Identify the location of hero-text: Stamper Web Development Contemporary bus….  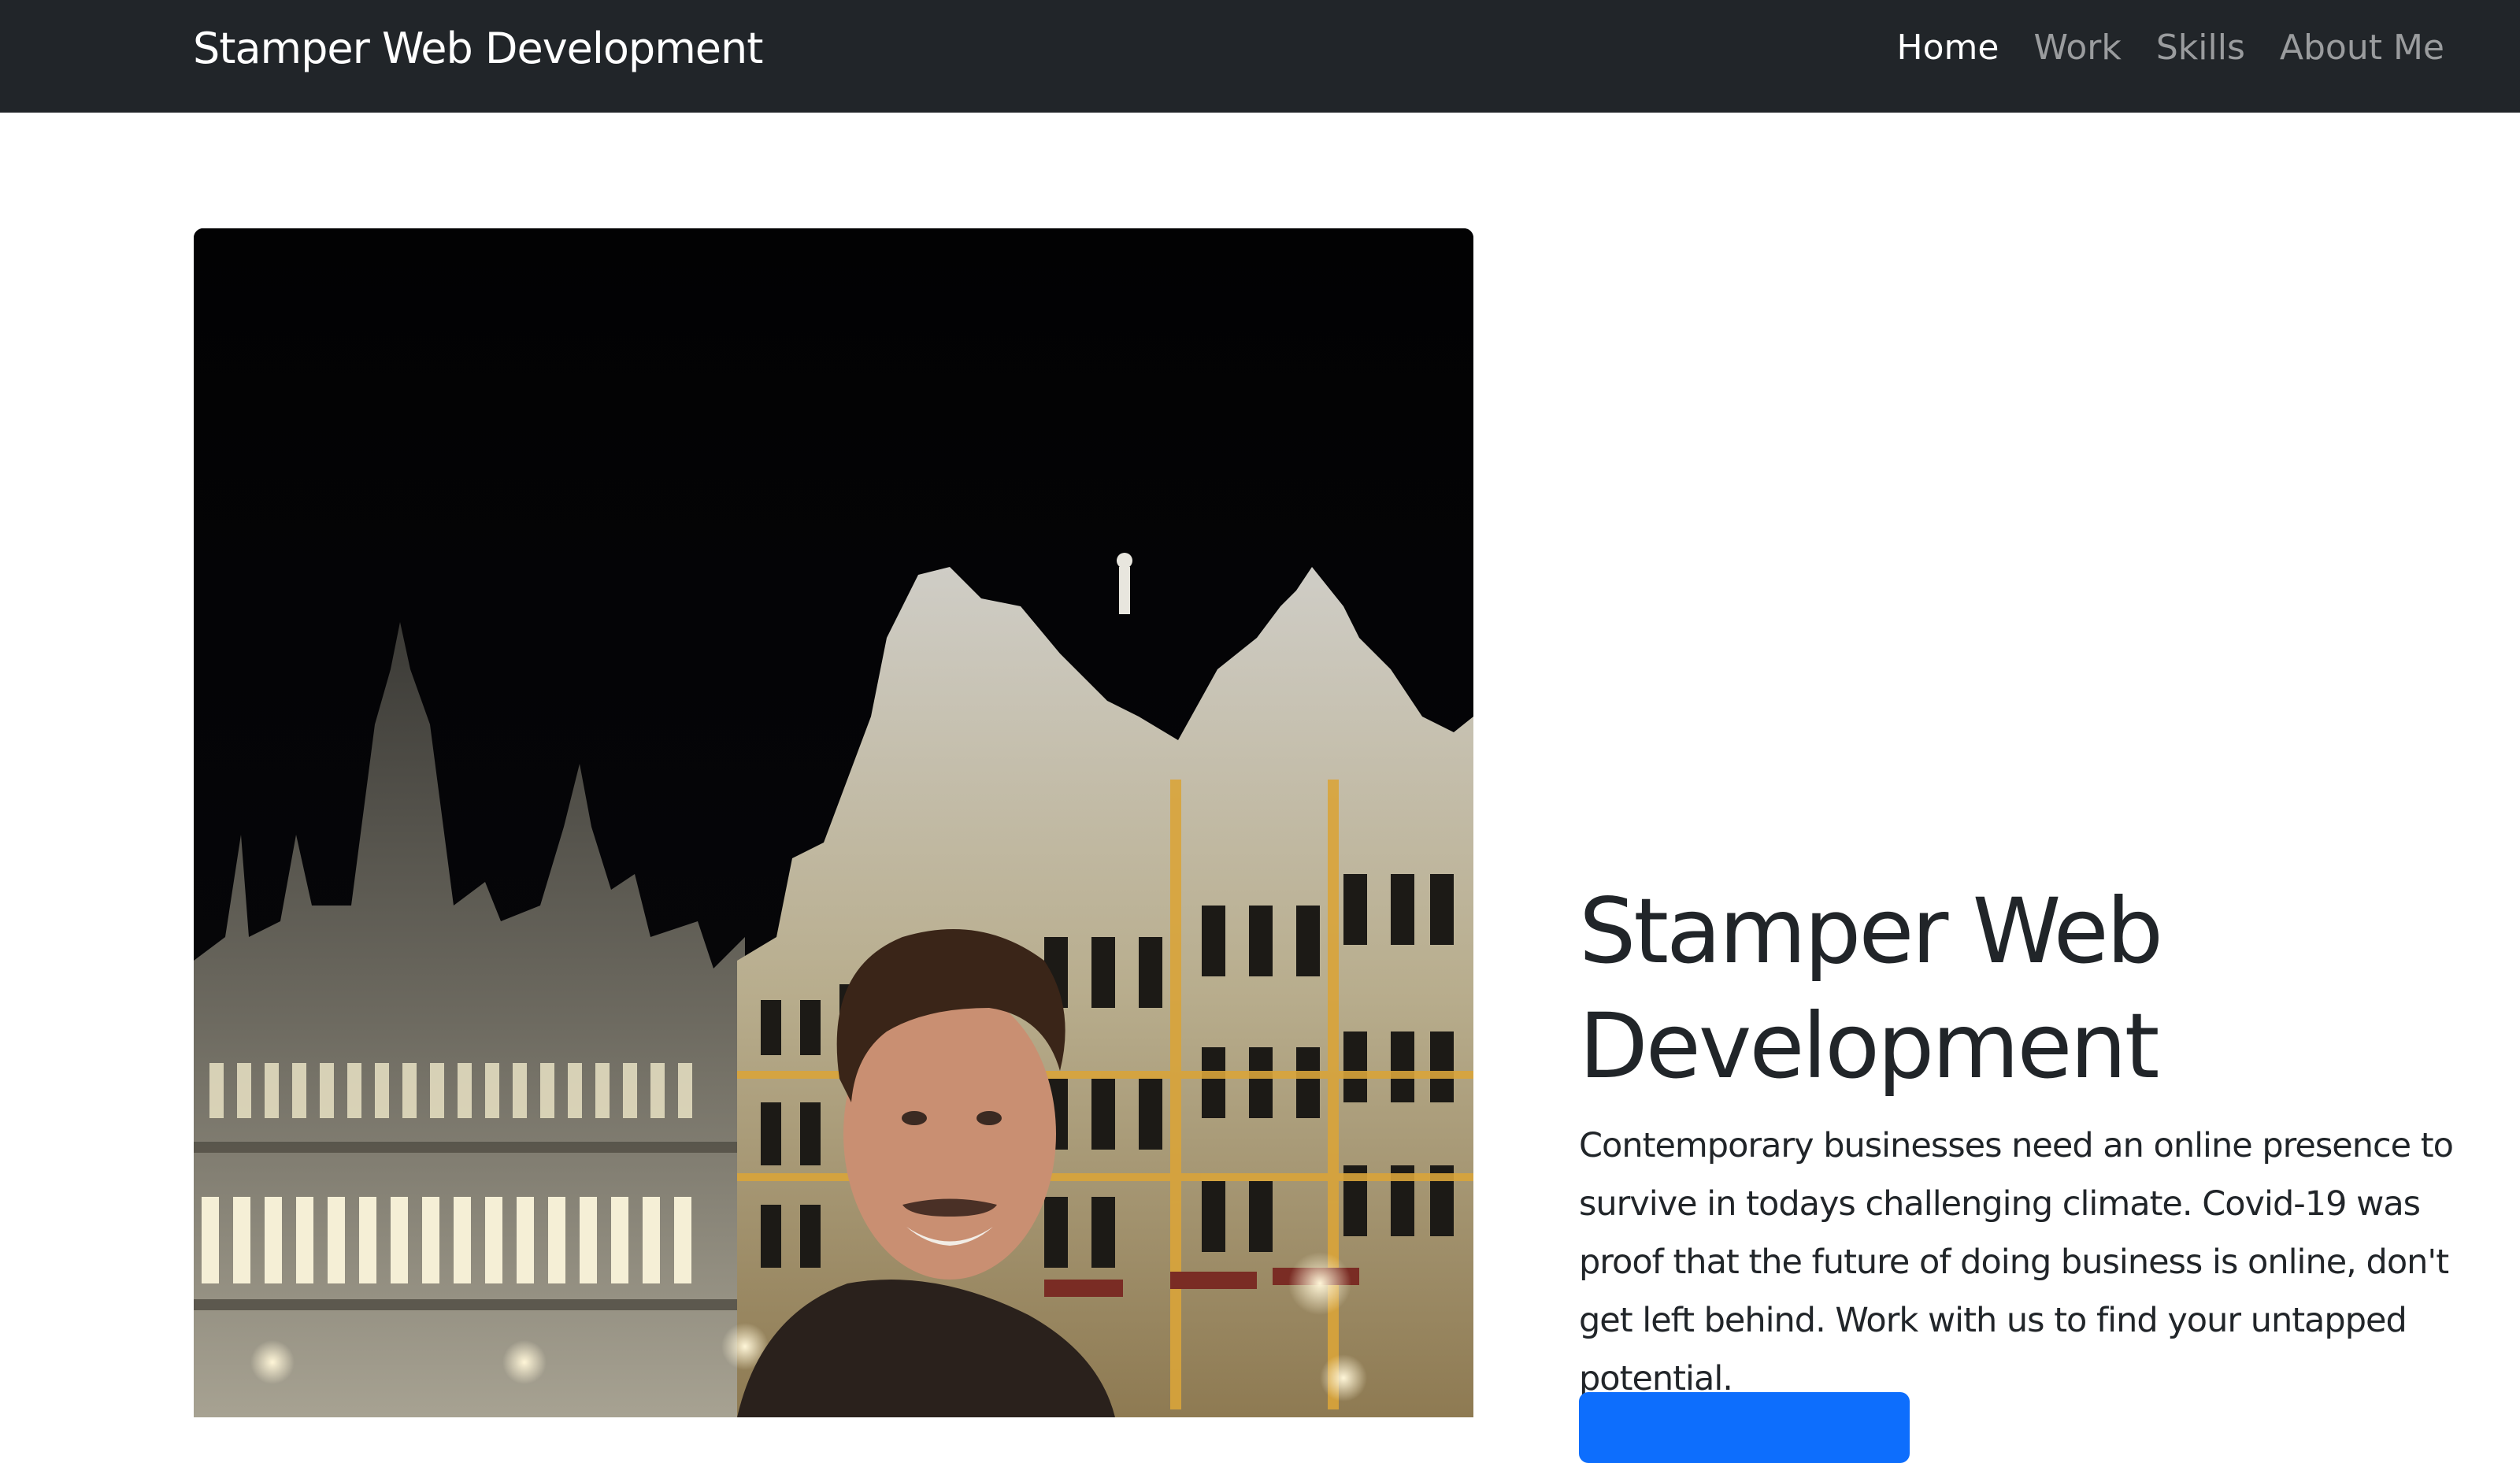
(2024, 1141).